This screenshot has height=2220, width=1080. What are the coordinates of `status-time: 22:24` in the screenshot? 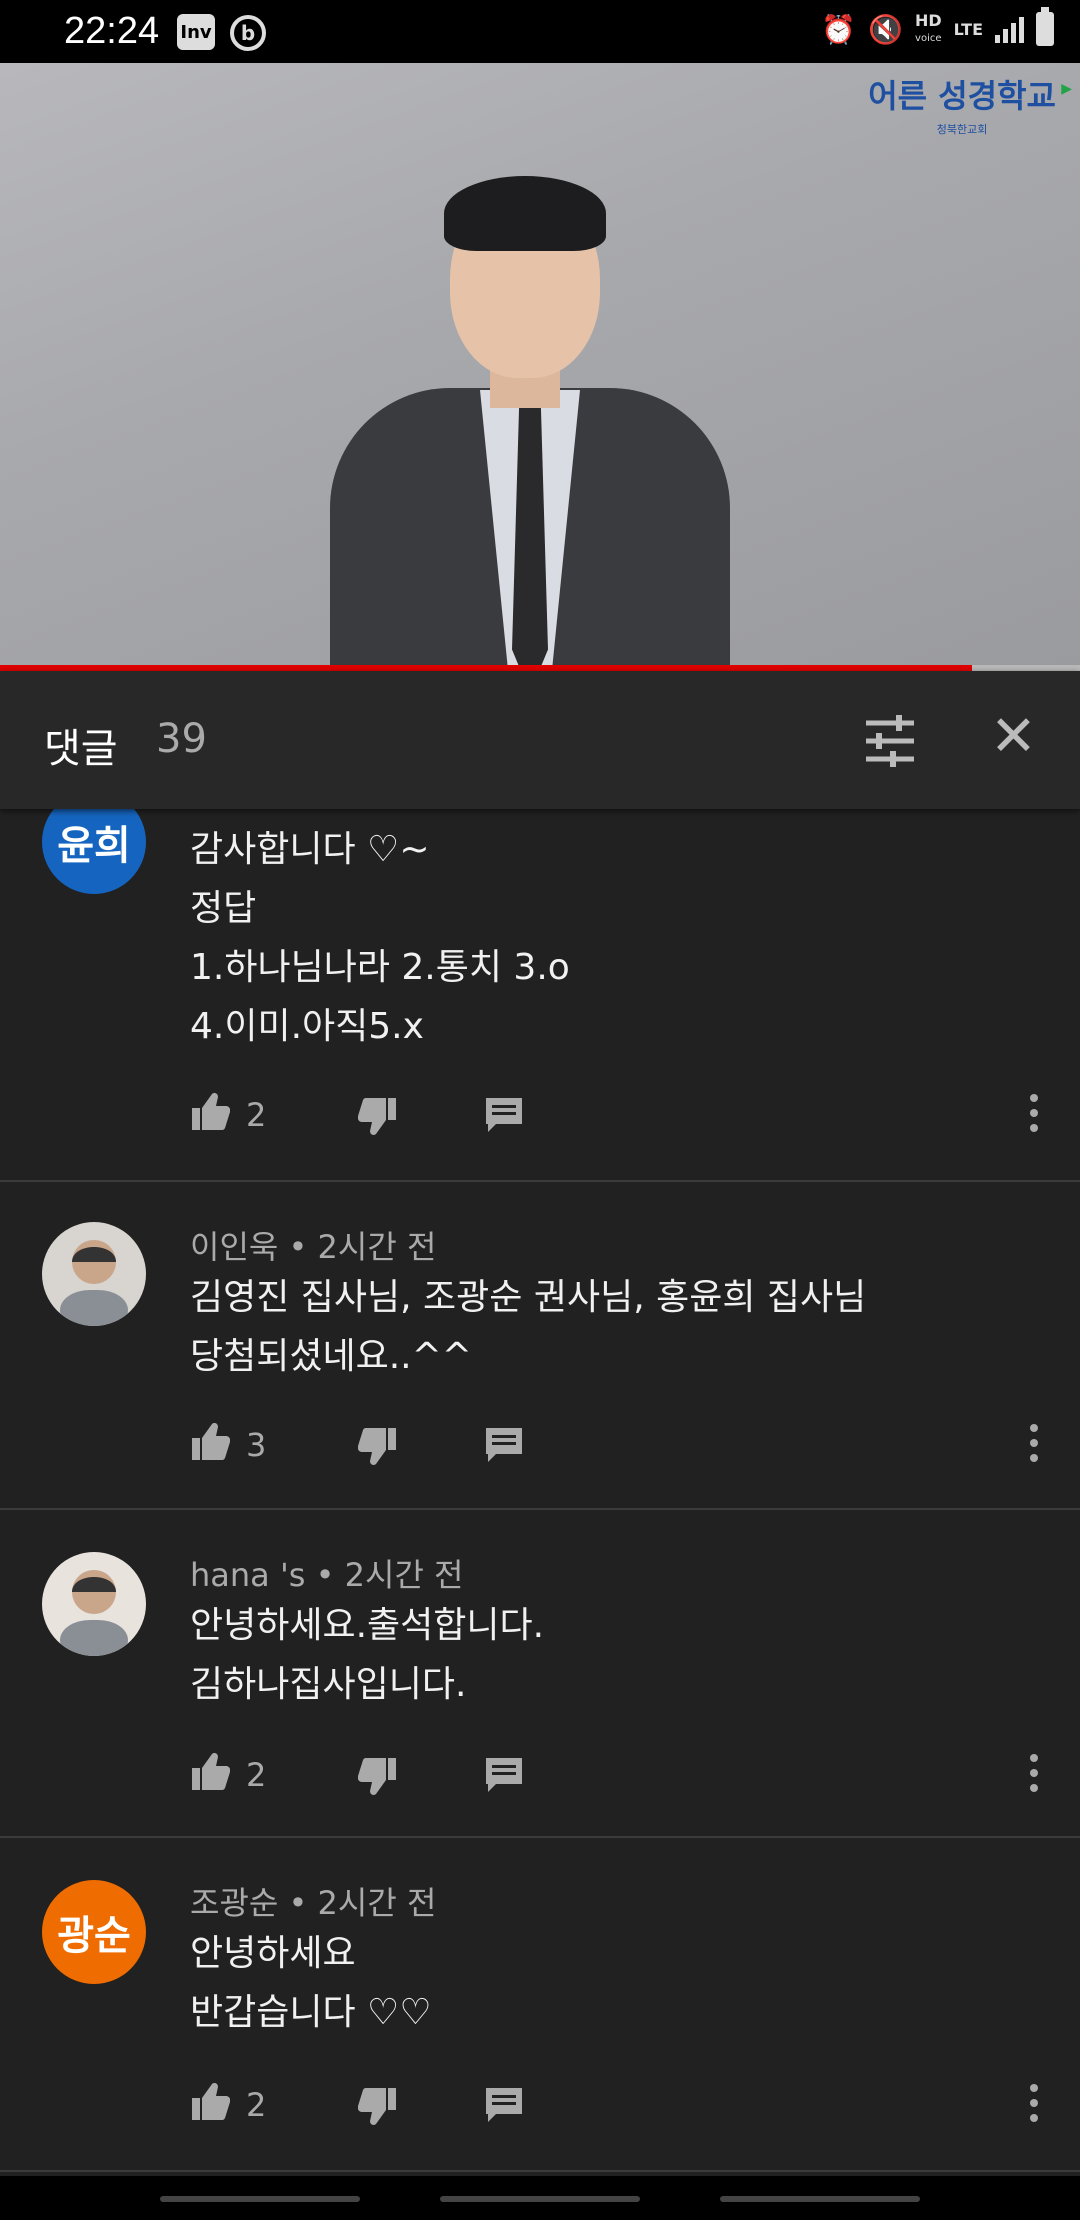 It's located at (112, 31).